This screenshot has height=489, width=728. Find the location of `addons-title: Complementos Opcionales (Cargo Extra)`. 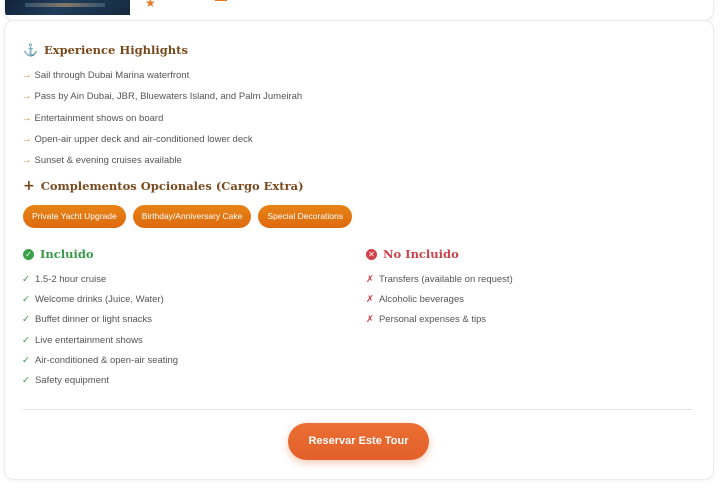

addons-title: Complementos Opcionales (Cargo Extra) is located at coordinates (172, 186).